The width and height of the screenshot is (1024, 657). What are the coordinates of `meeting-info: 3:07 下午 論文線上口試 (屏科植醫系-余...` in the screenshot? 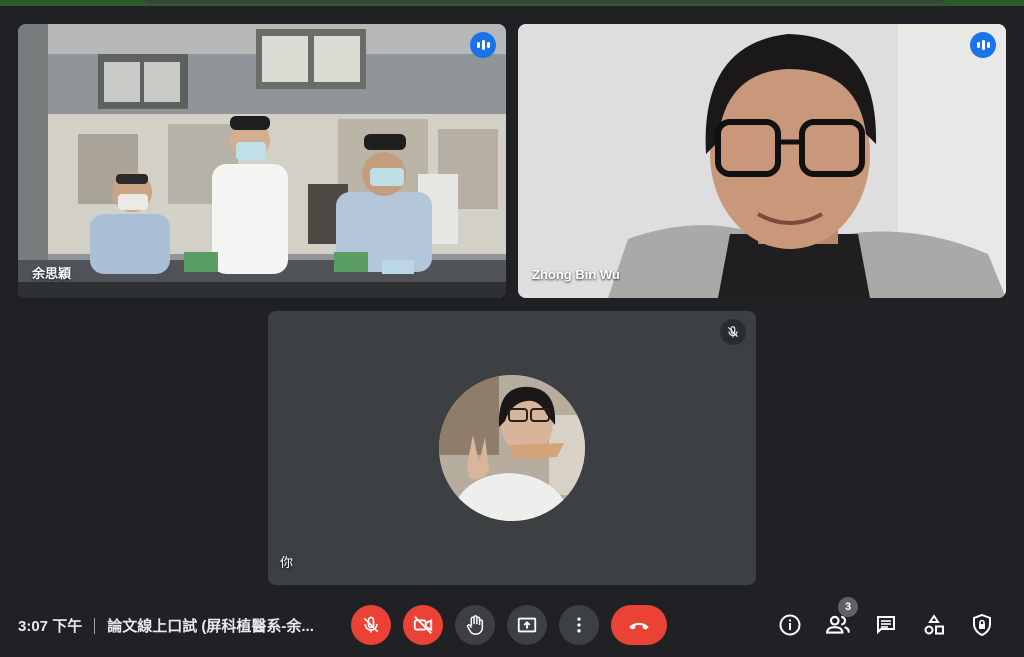 It's located at (166, 625).